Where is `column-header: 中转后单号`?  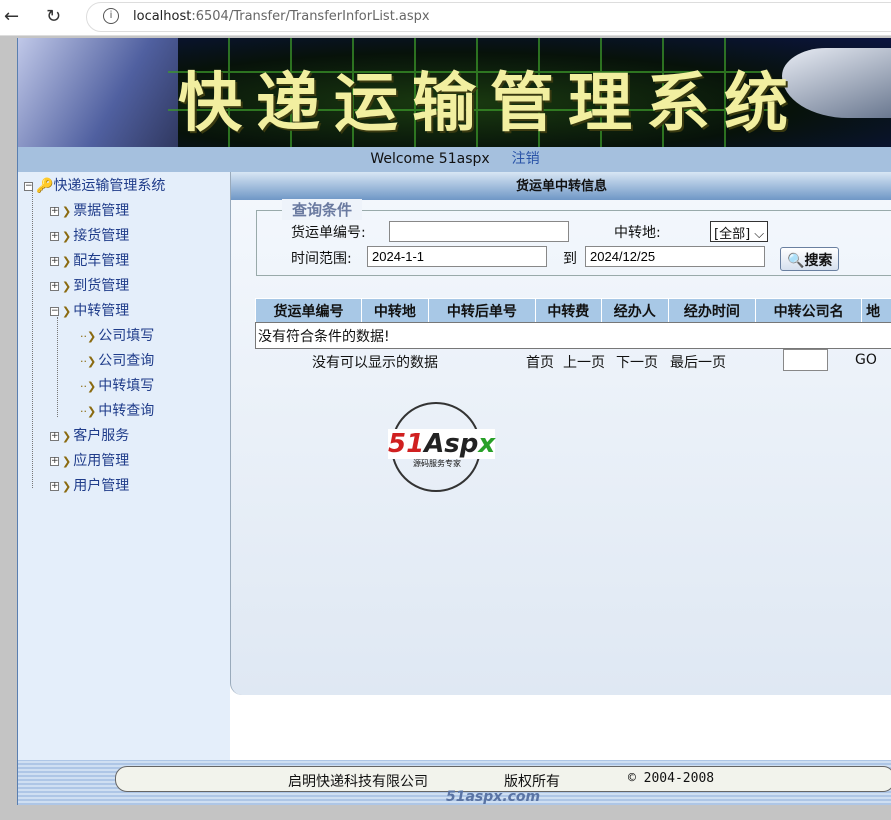 column-header: 中转后单号 is located at coordinates (481, 310).